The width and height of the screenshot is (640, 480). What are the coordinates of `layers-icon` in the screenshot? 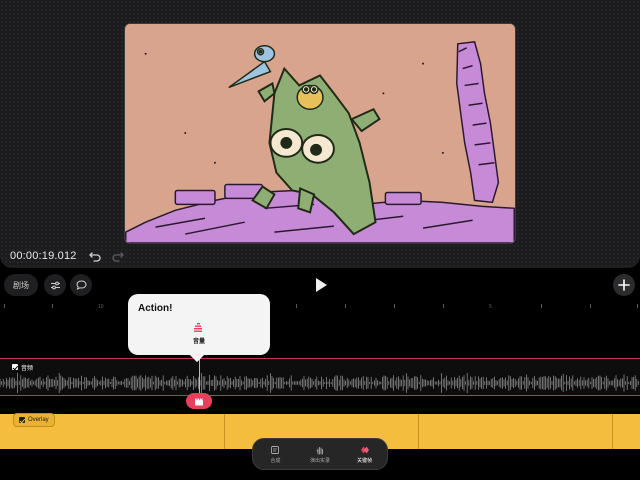 It's located at (275, 449).